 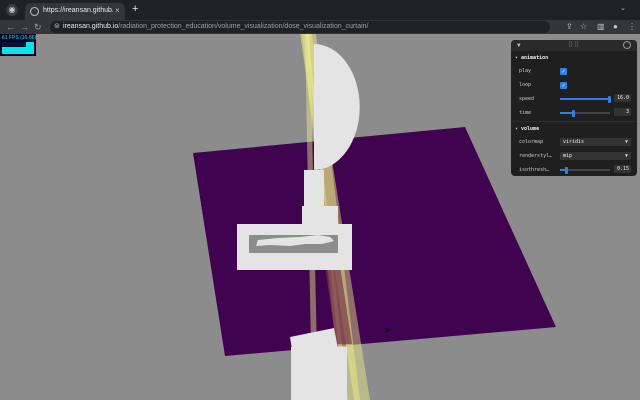 What do you see at coordinates (595, 142) in the screenshot?
I see `colormap-select: viridis ▼` at bounding box center [595, 142].